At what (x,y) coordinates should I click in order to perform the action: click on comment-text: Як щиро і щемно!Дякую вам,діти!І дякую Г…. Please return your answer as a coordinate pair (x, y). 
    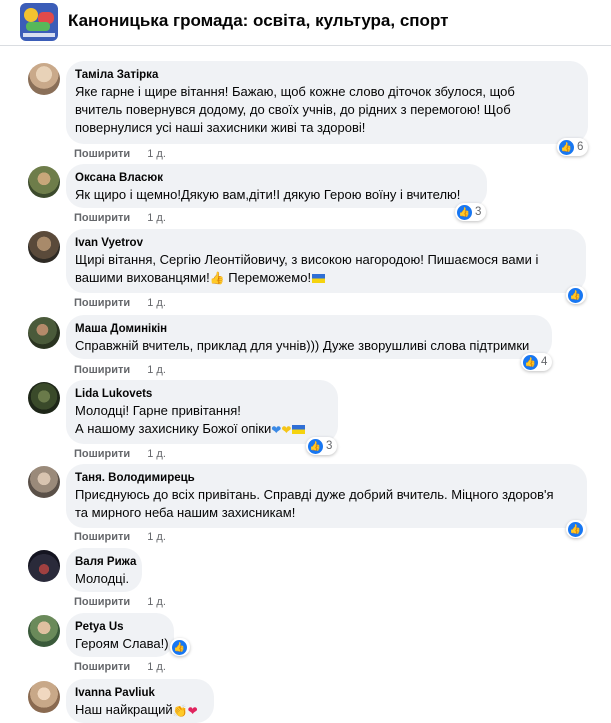
    Looking at the image, I should click on (268, 194).